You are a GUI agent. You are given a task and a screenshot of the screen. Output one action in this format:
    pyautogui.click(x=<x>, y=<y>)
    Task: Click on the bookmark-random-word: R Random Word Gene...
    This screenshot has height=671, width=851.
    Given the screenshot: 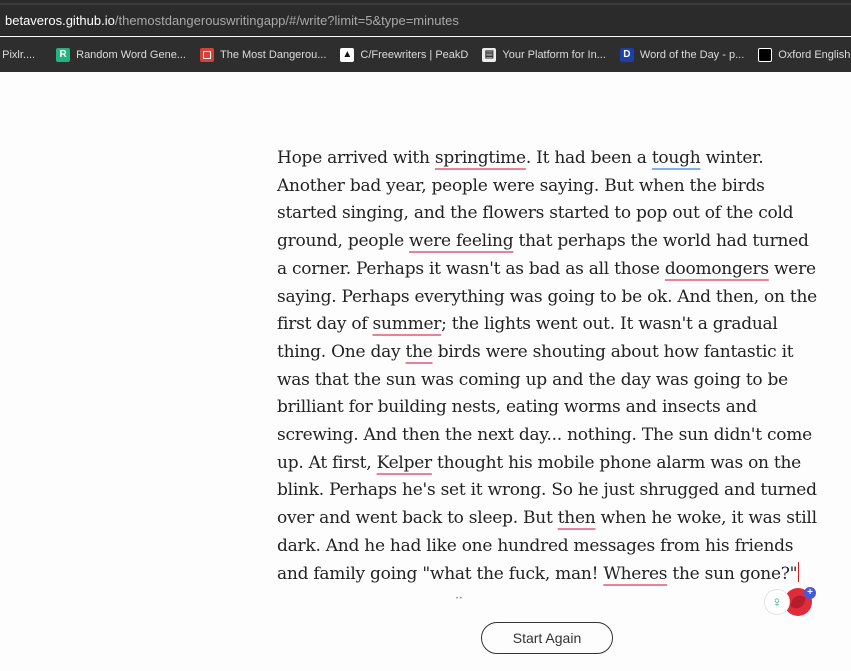 What is the action you would take?
    pyautogui.click(x=121, y=54)
    